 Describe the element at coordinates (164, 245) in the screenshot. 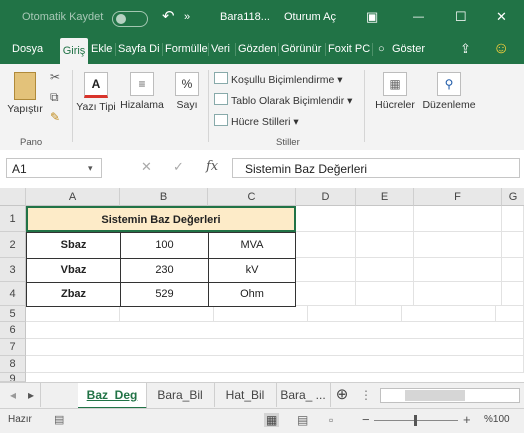

I see `value-cell: 100` at that location.